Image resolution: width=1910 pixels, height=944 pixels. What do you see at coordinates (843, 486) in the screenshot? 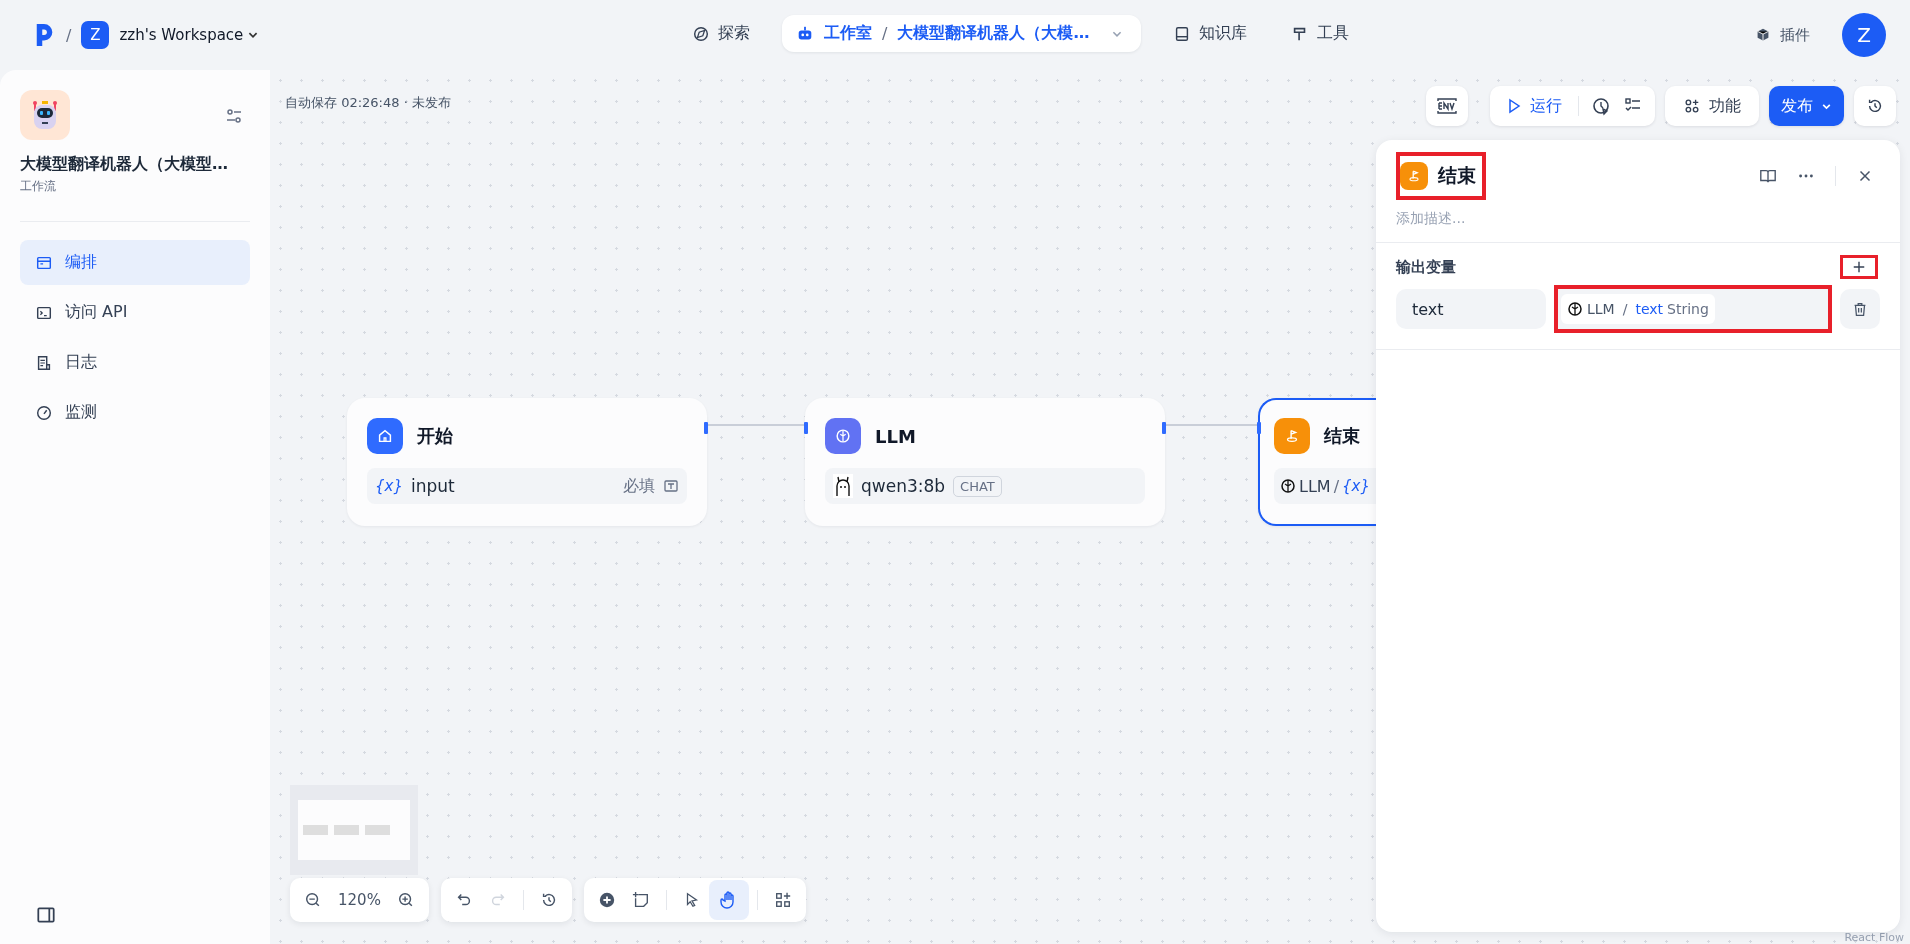
I see `llama-icon` at bounding box center [843, 486].